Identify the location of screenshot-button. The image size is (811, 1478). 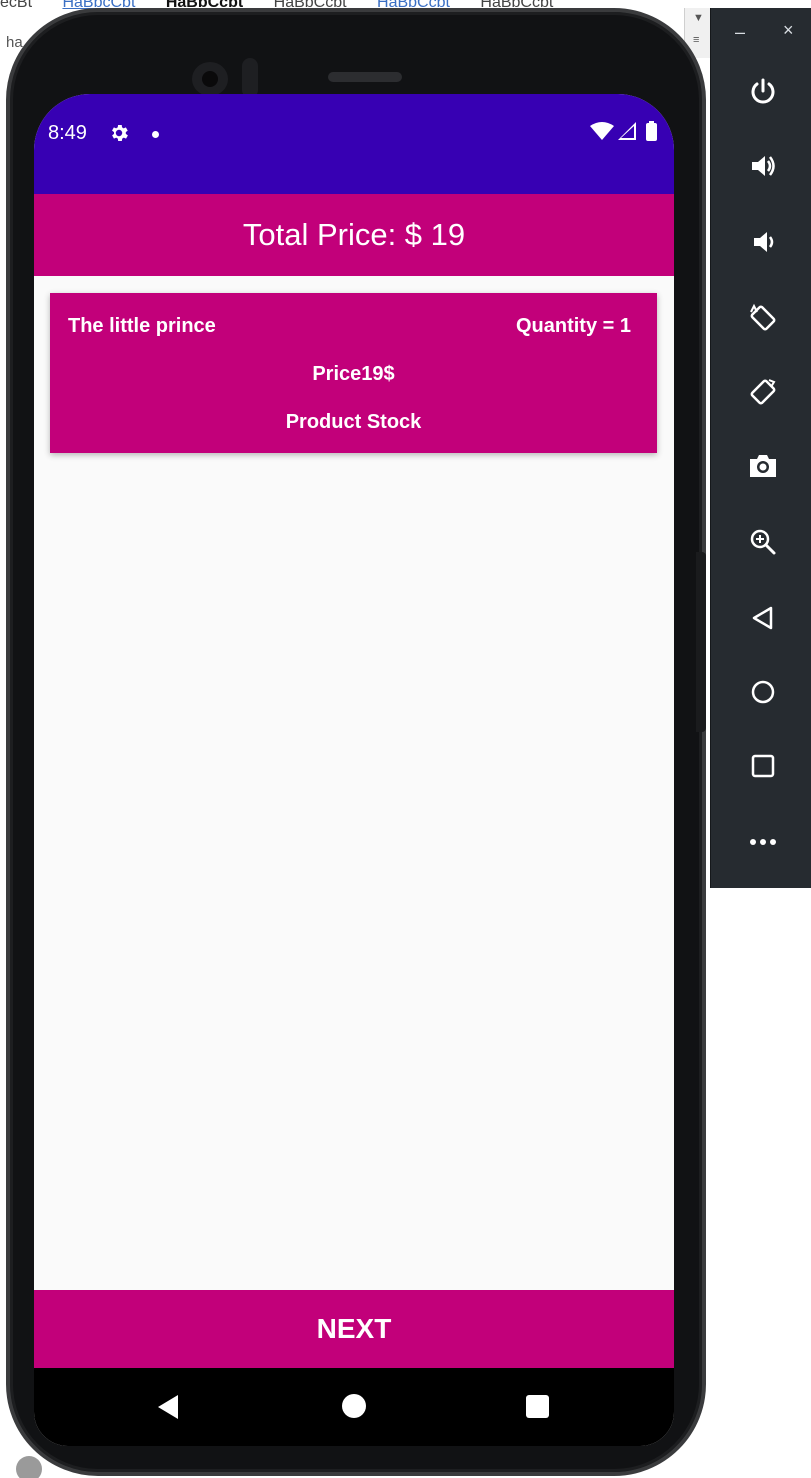
(763, 466).